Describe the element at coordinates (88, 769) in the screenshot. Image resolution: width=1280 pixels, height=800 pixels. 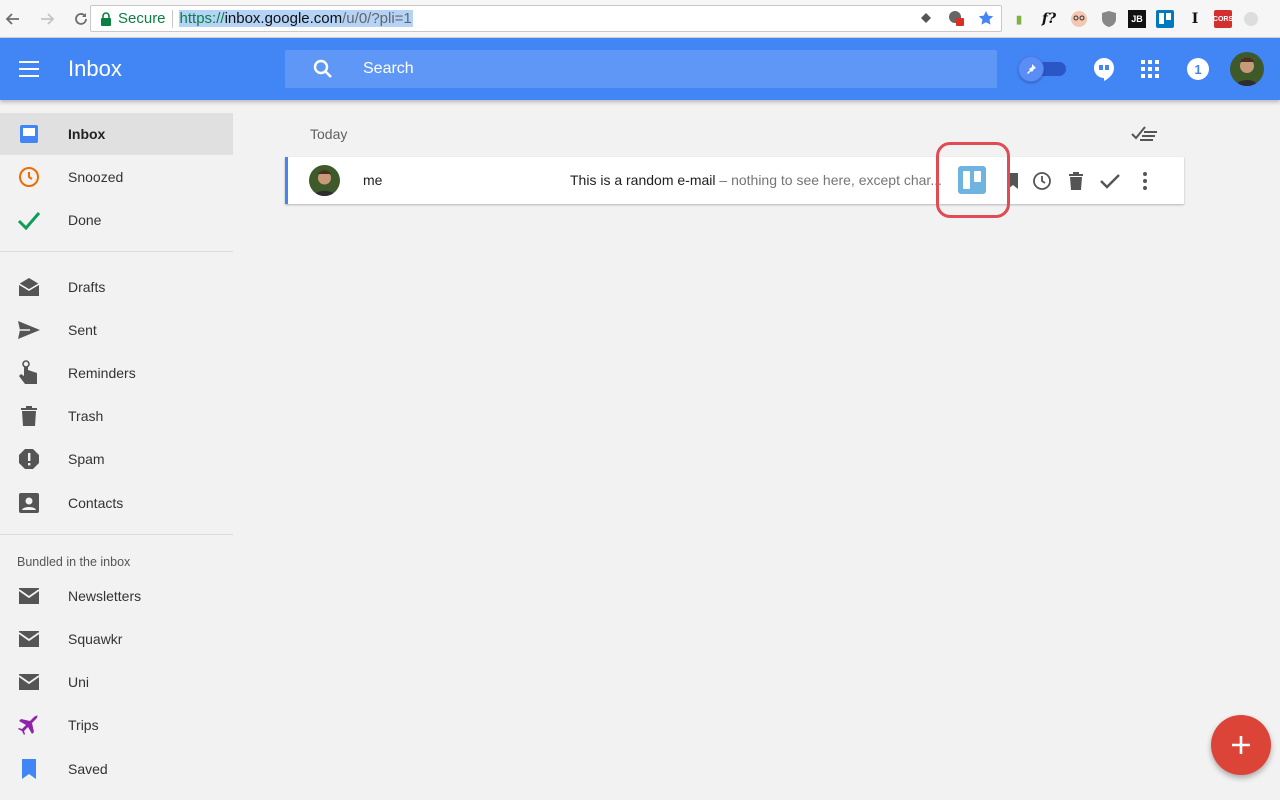
I see `sidebar-item-label: Saved` at that location.